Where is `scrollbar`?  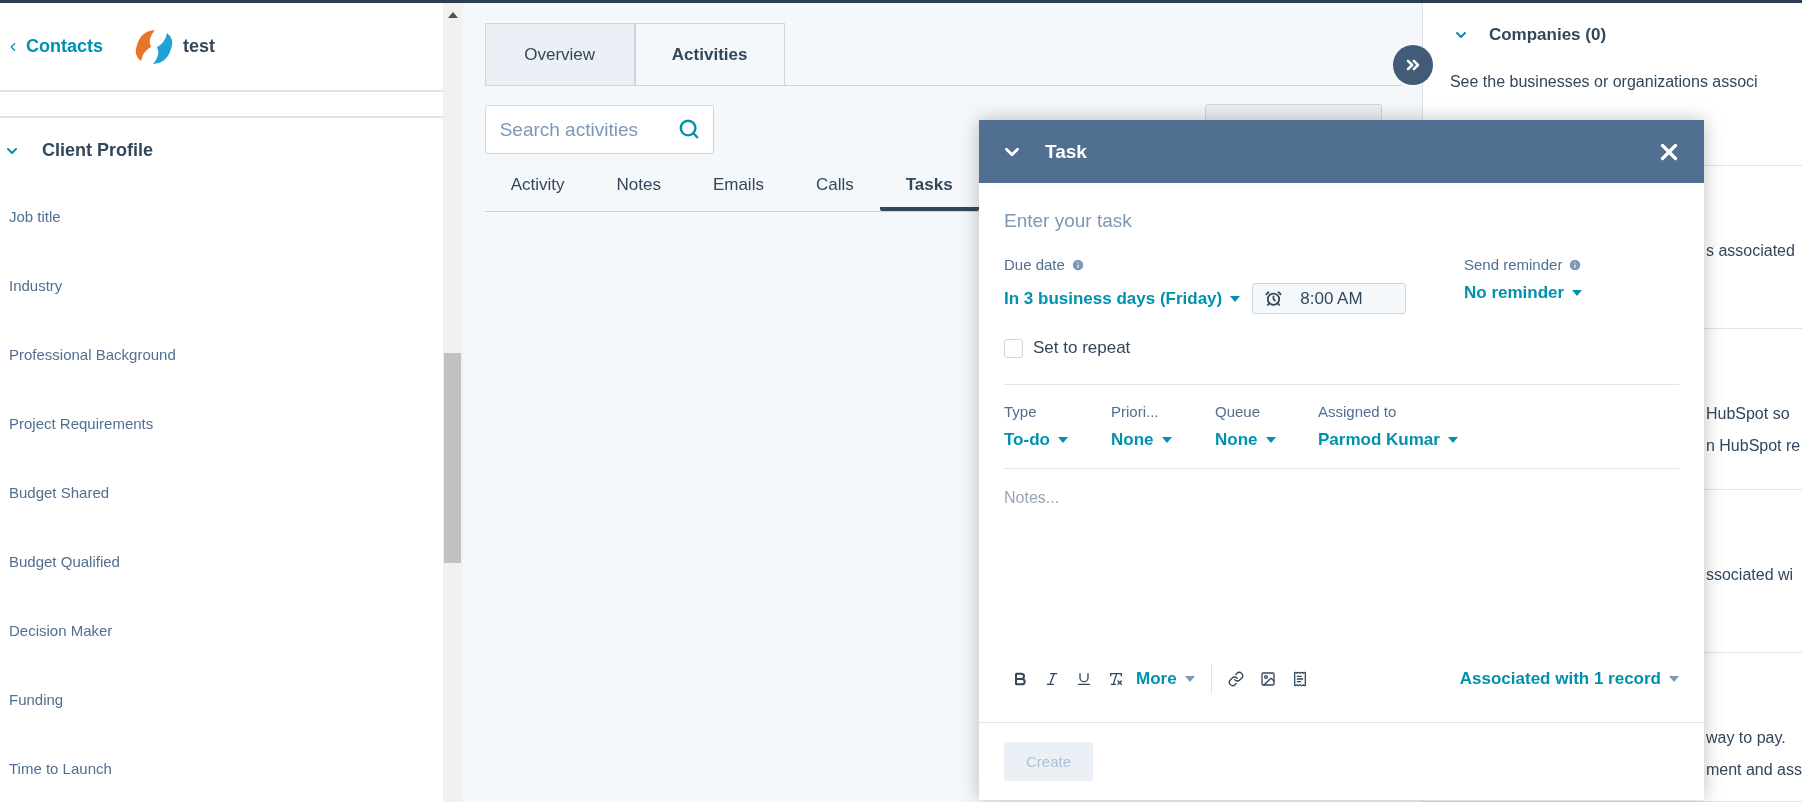 scrollbar is located at coordinates (452, 402).